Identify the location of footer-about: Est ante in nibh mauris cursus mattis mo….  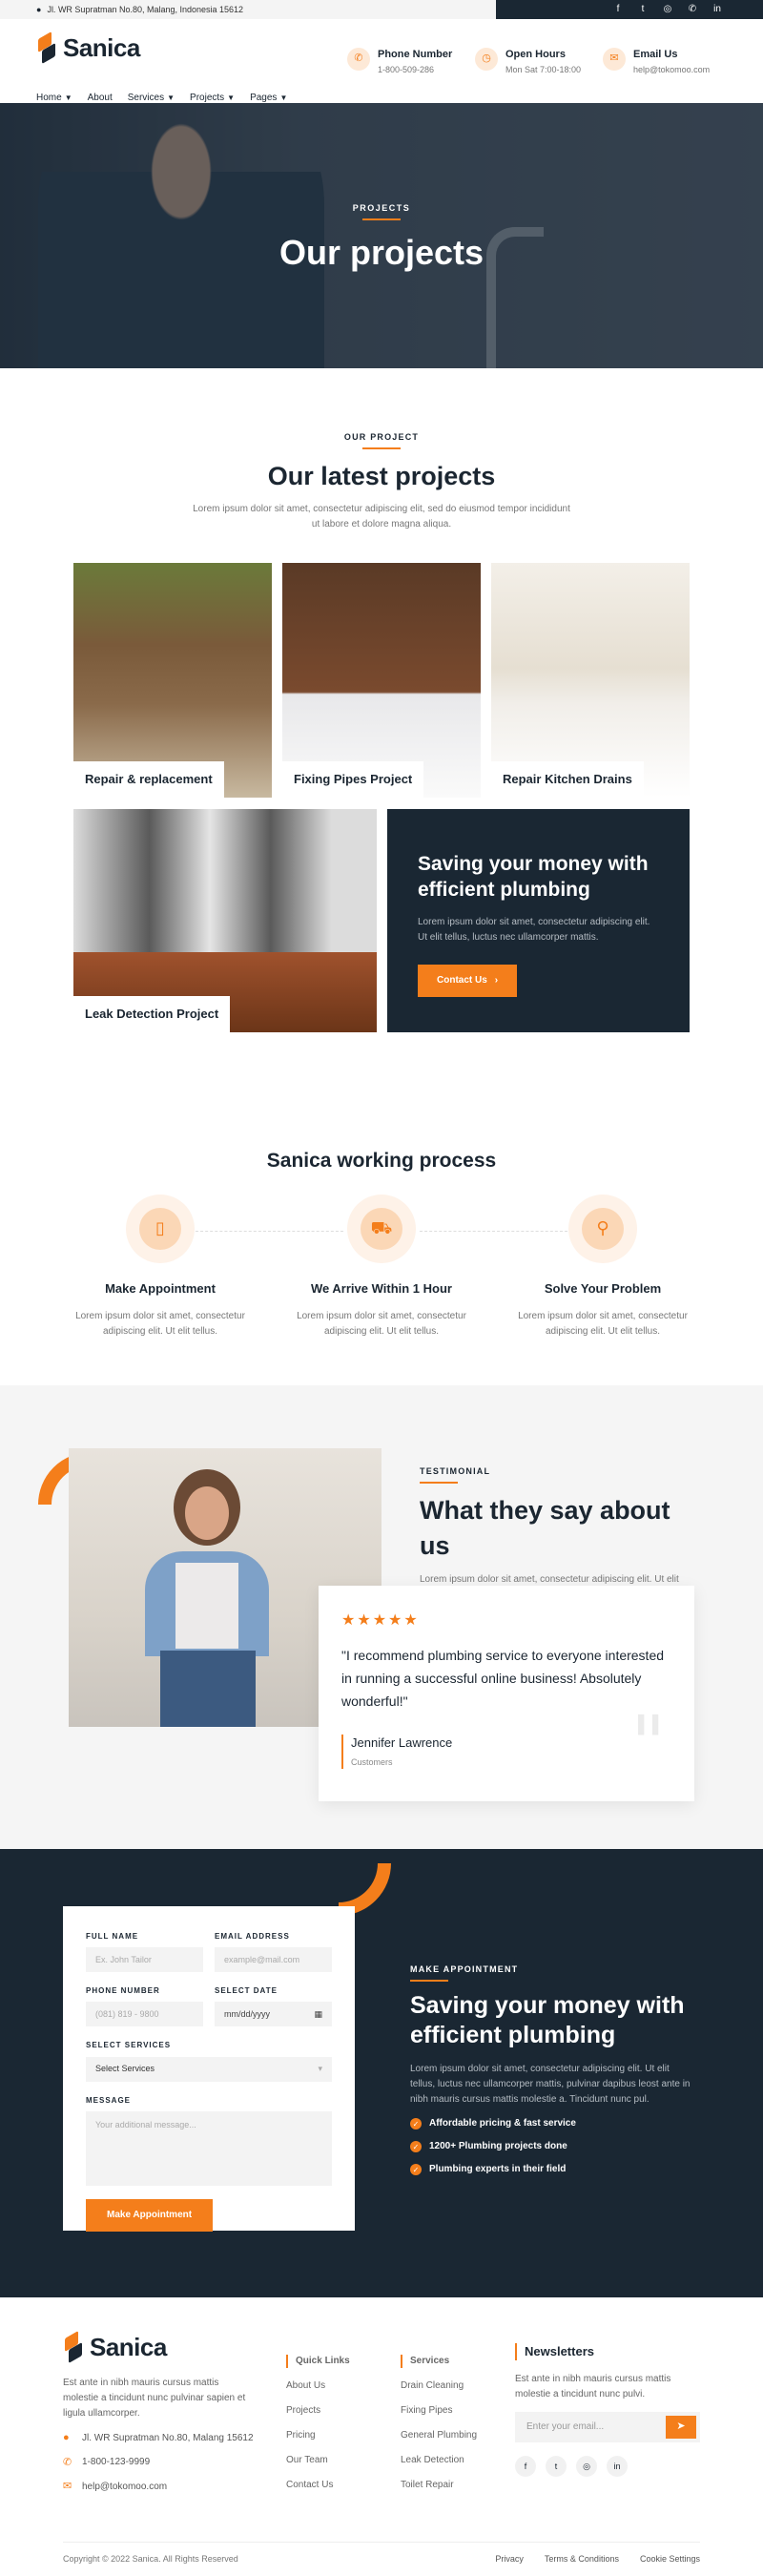
(154, 2399).